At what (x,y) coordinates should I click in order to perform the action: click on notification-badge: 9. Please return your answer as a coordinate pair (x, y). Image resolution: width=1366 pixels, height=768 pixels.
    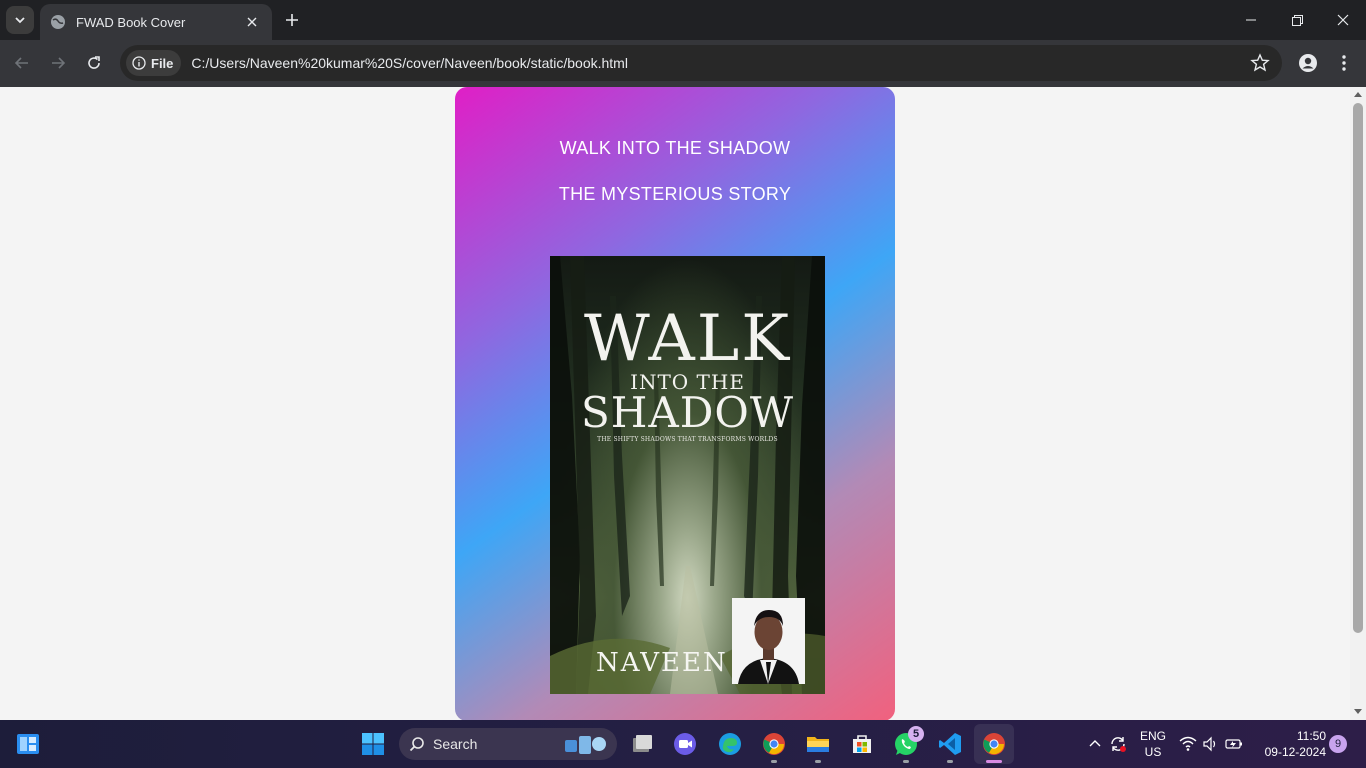
    Looking at the image, I should click on (1338, 744).